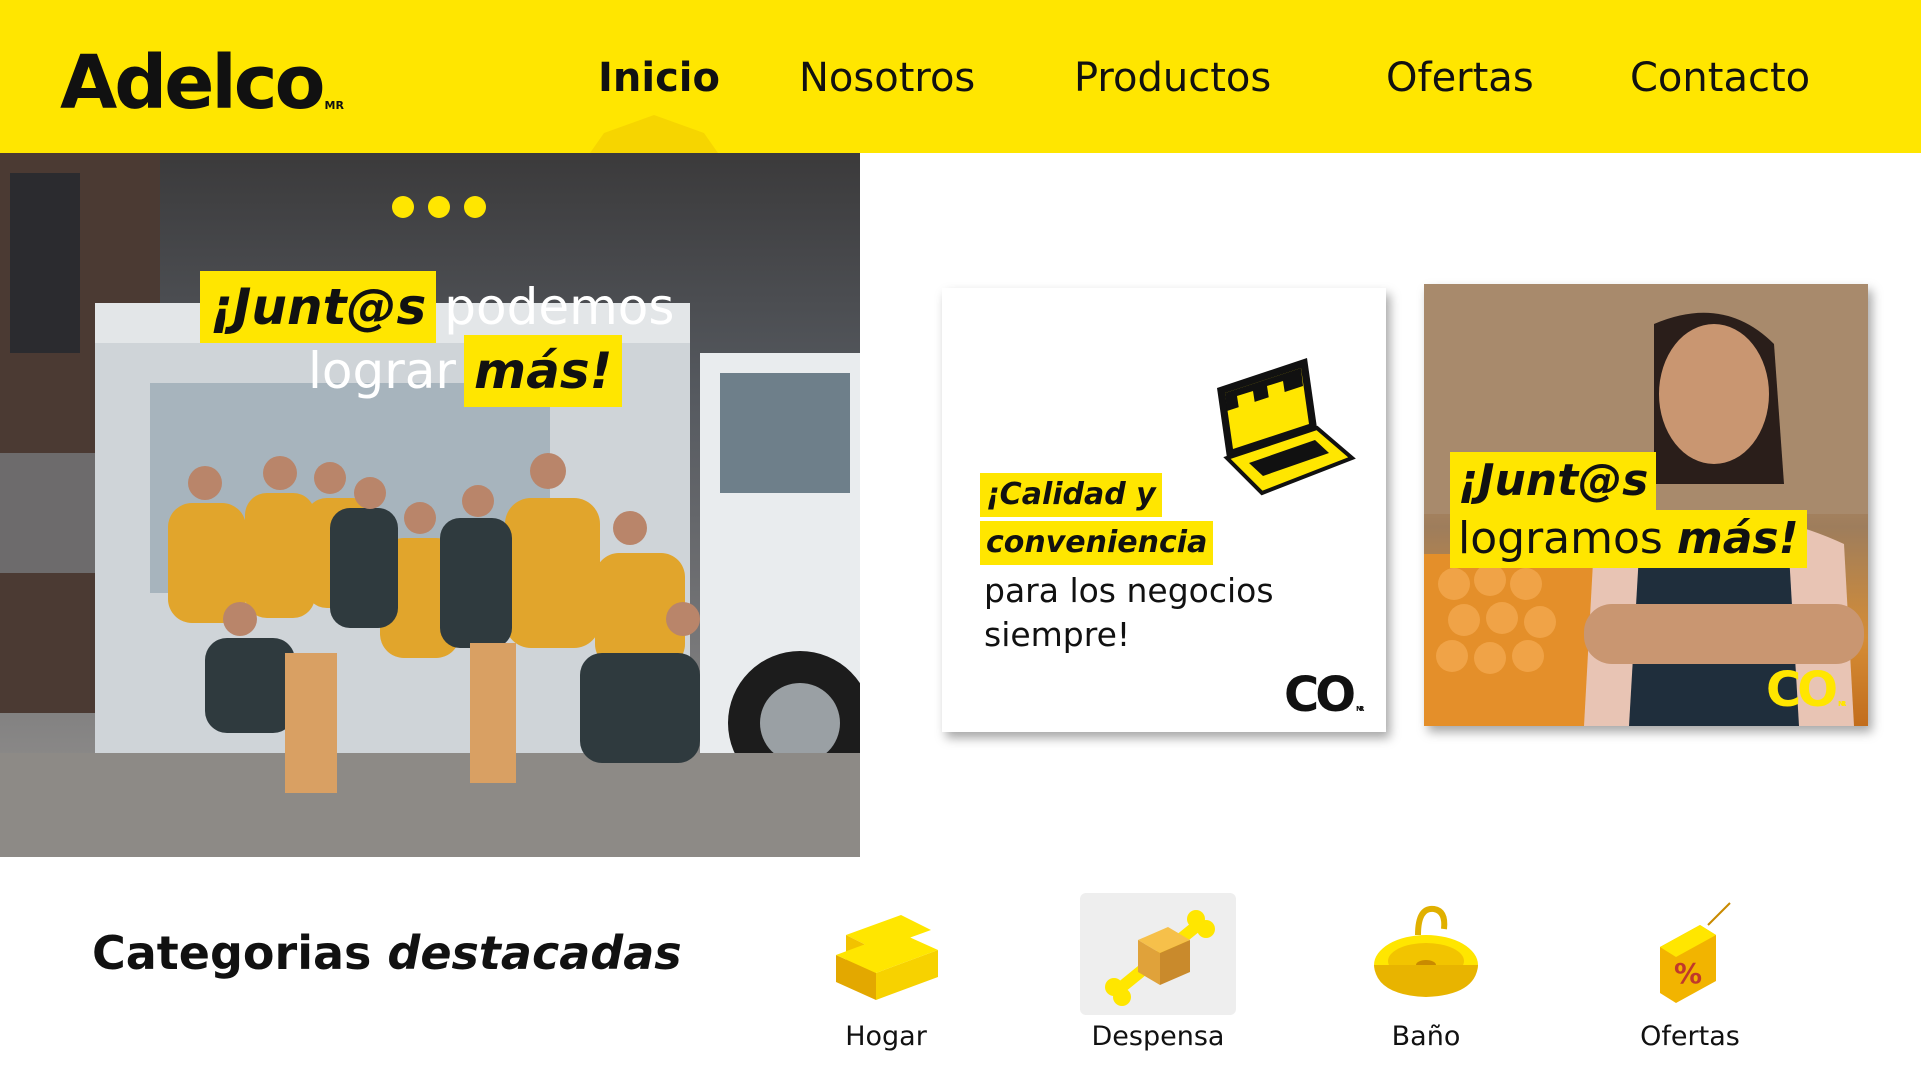 This screenshot has width=1921, height=1081. What do you see at coordinates (1324, 695) in the screenshot?
I see `co-logo: CO MR` at bounding box center [1324, 695].